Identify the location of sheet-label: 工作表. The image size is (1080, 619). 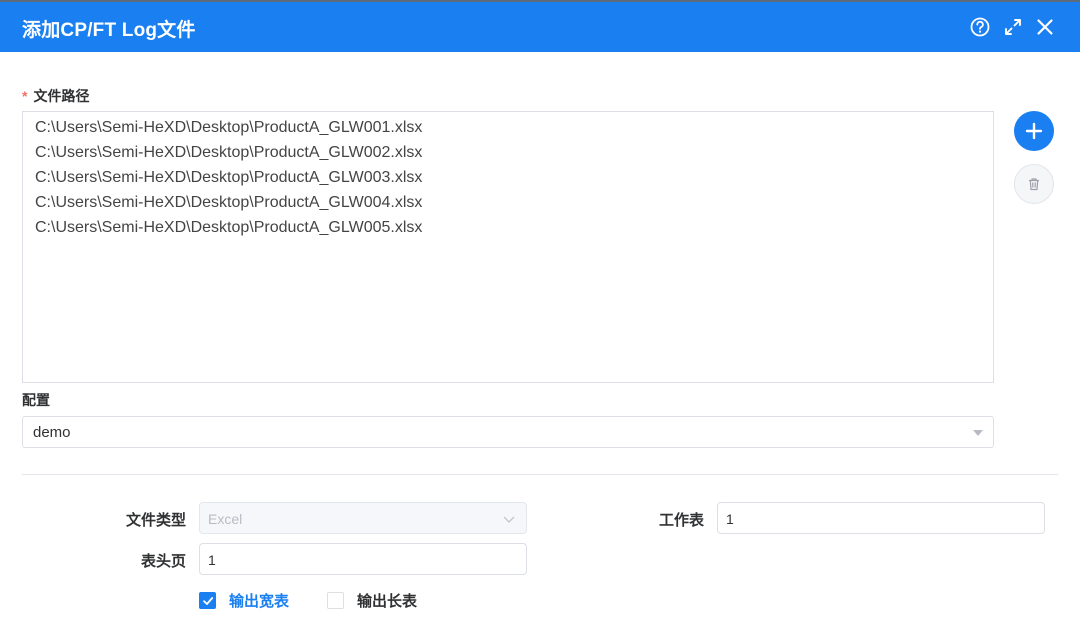
(681, 520).